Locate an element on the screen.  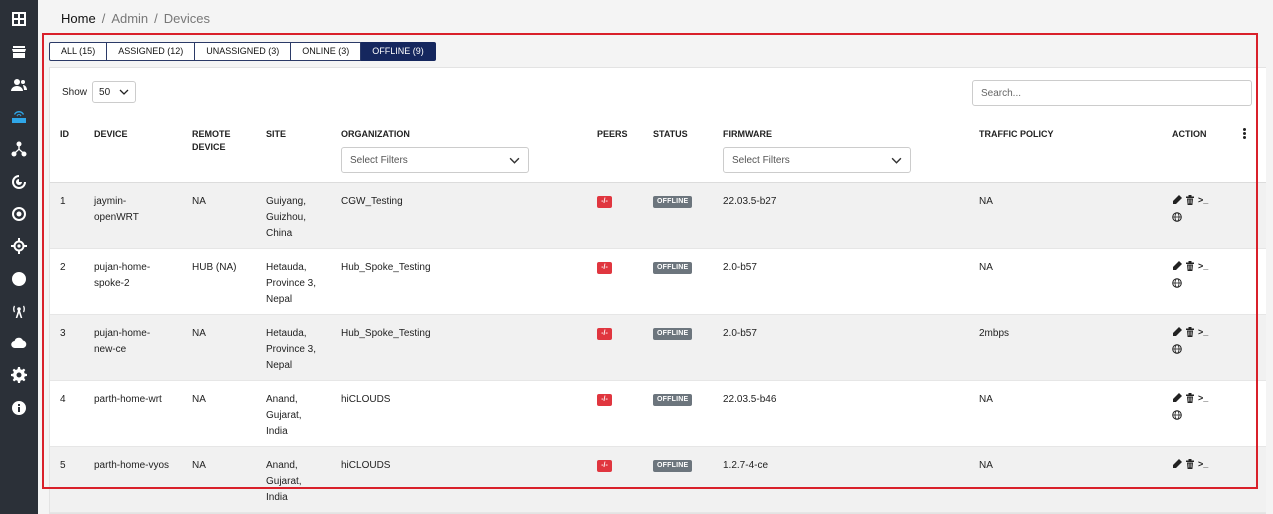
site-line3: Nepal is located at coordinates (279, 365).